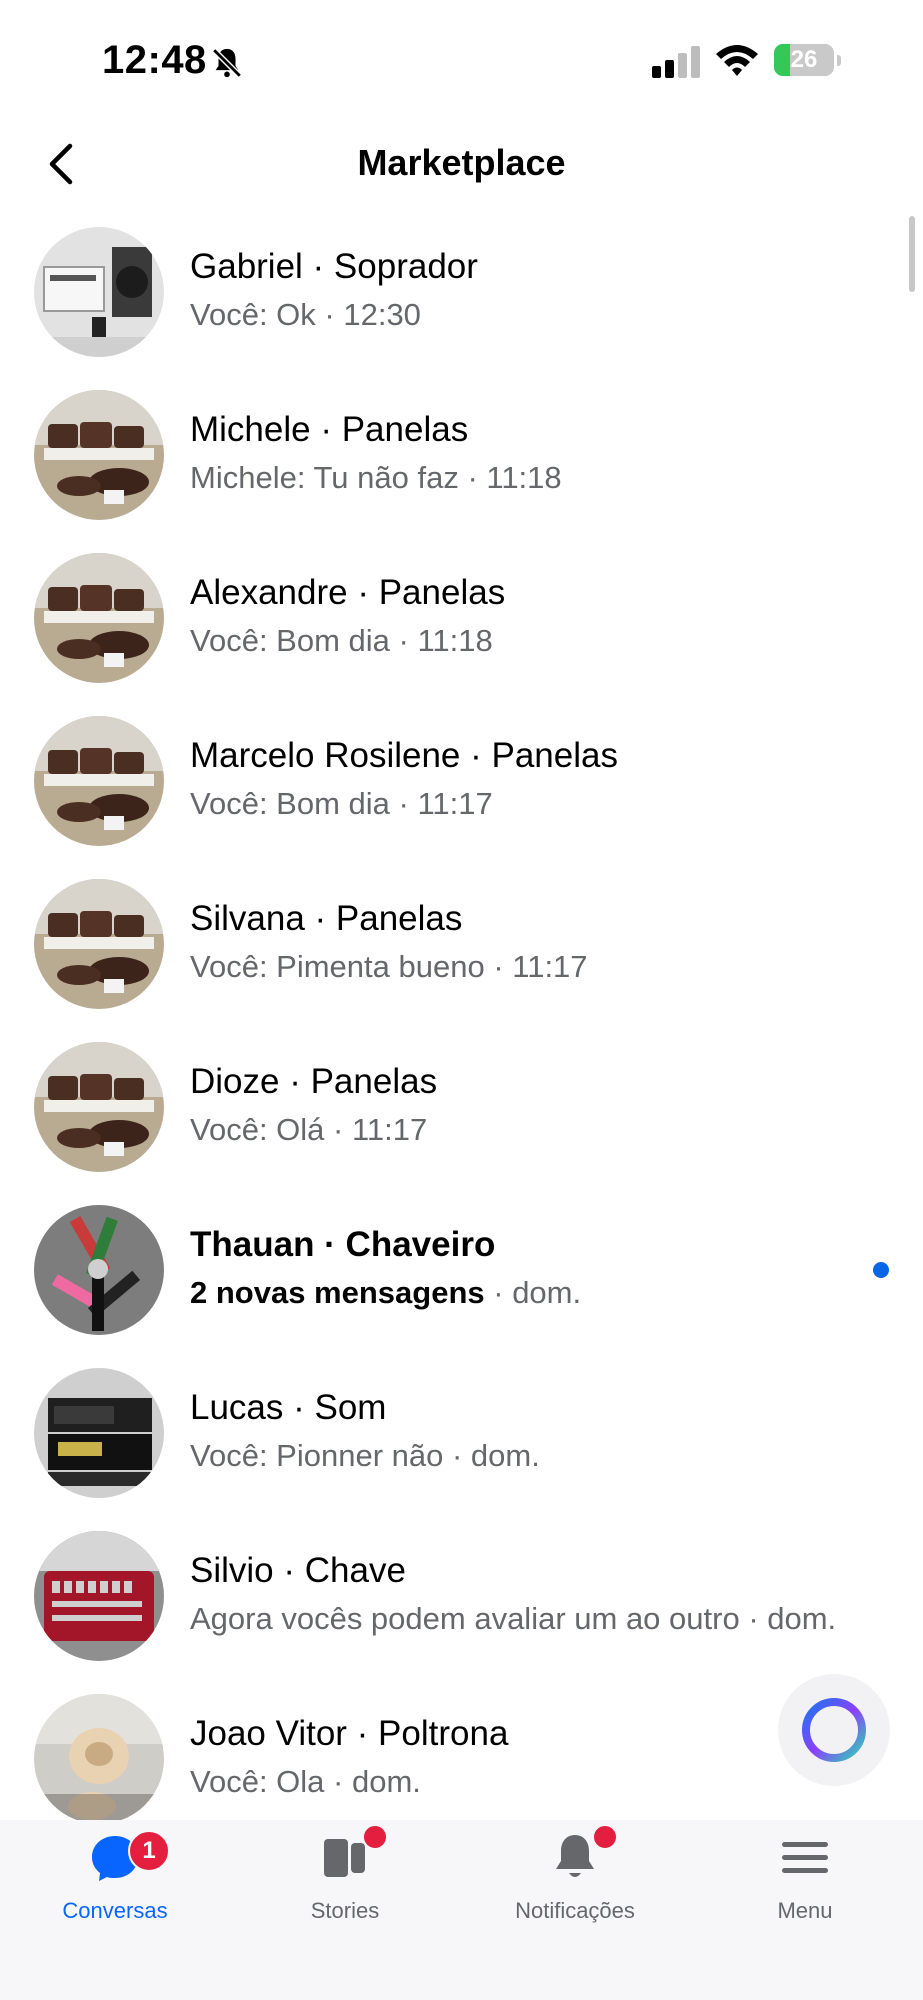 Image resolution: width=923 pixels, height=2000 pixels. I want to click on tab-label: Menu, so click(805, 1910).